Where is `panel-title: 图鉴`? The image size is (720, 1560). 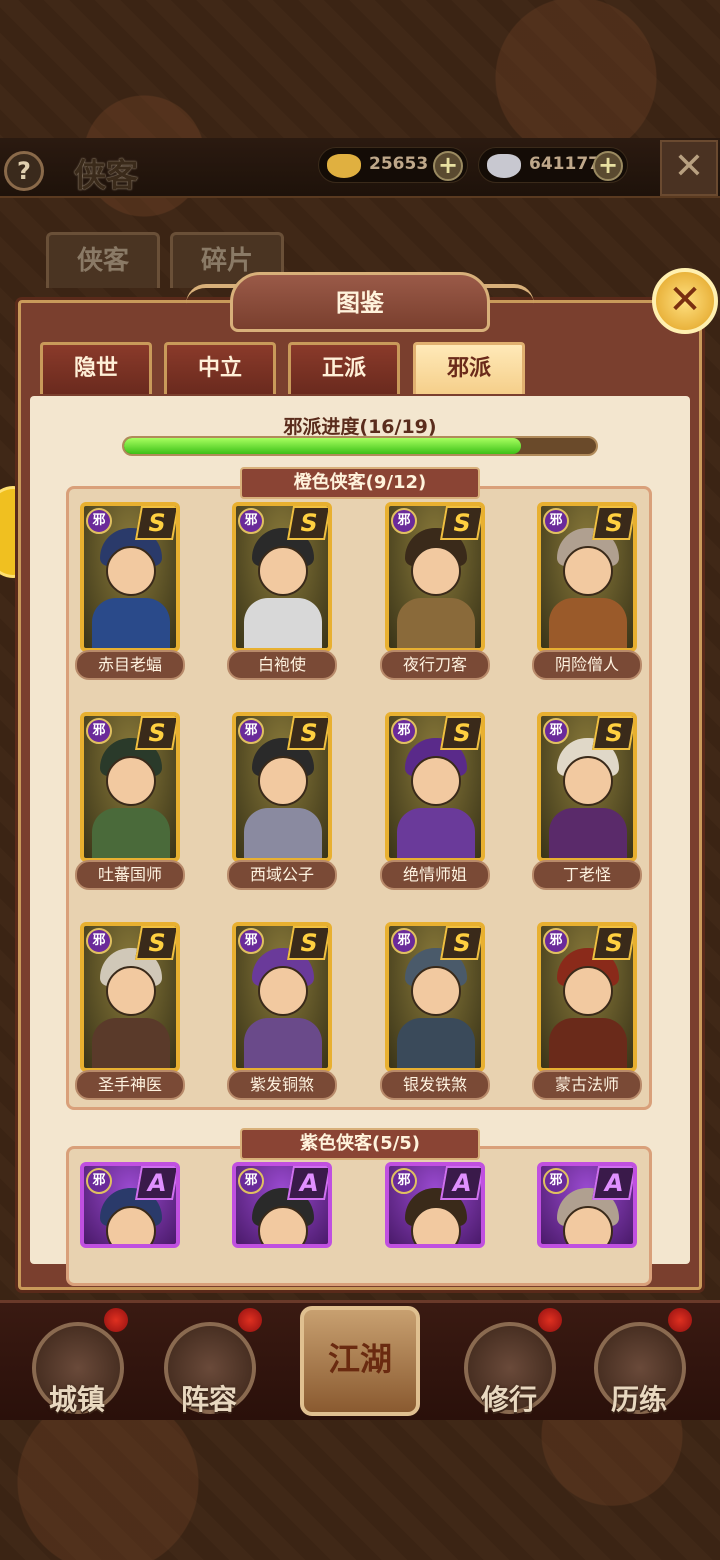
panel-title: 图鉴 is located at coordinates (360, 302).